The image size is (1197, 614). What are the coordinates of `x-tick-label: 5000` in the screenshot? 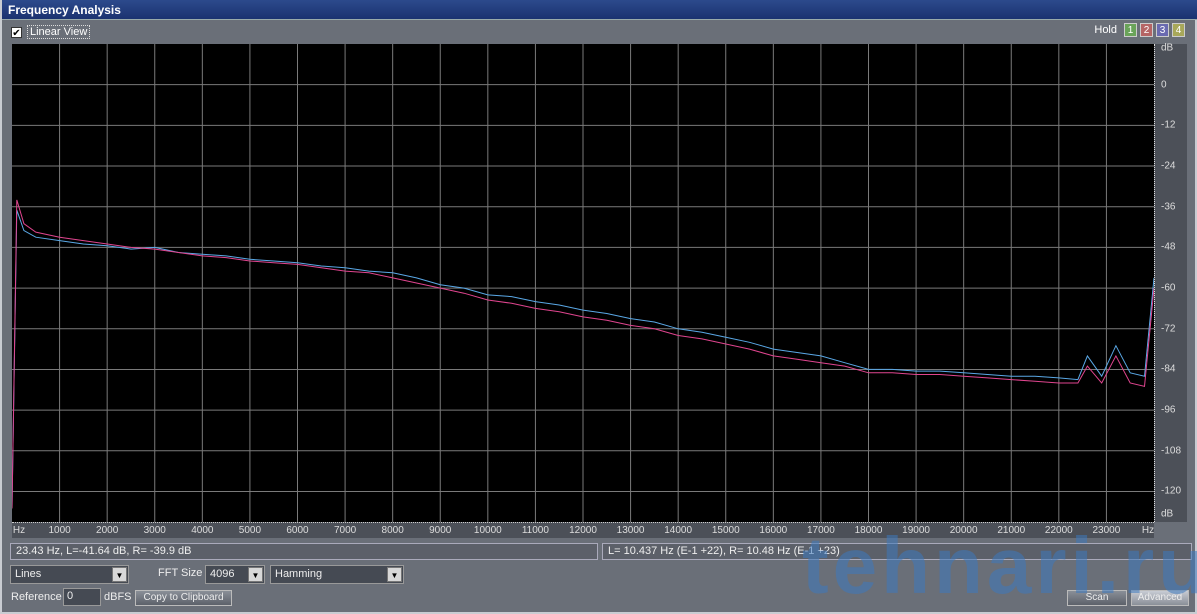 It's located at (250, 530).